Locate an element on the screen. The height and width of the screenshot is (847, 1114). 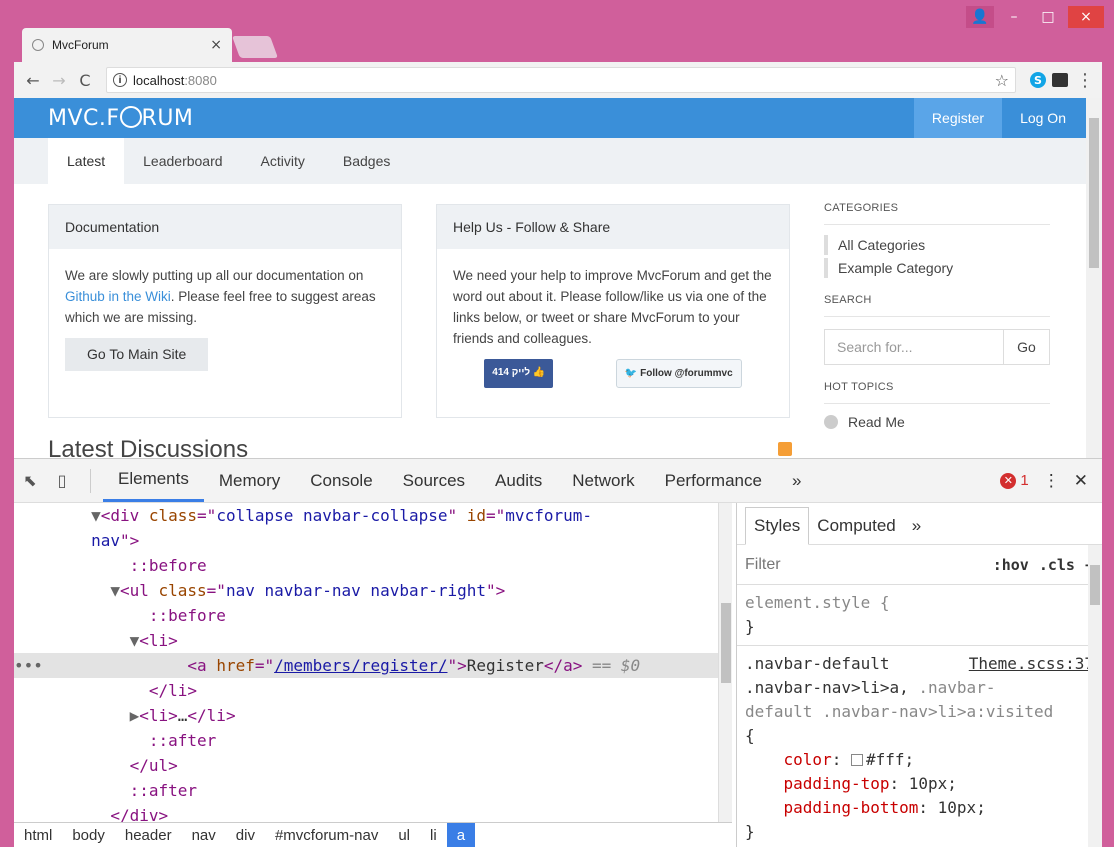
reload-icon: C is located at coordinates (85, 80).